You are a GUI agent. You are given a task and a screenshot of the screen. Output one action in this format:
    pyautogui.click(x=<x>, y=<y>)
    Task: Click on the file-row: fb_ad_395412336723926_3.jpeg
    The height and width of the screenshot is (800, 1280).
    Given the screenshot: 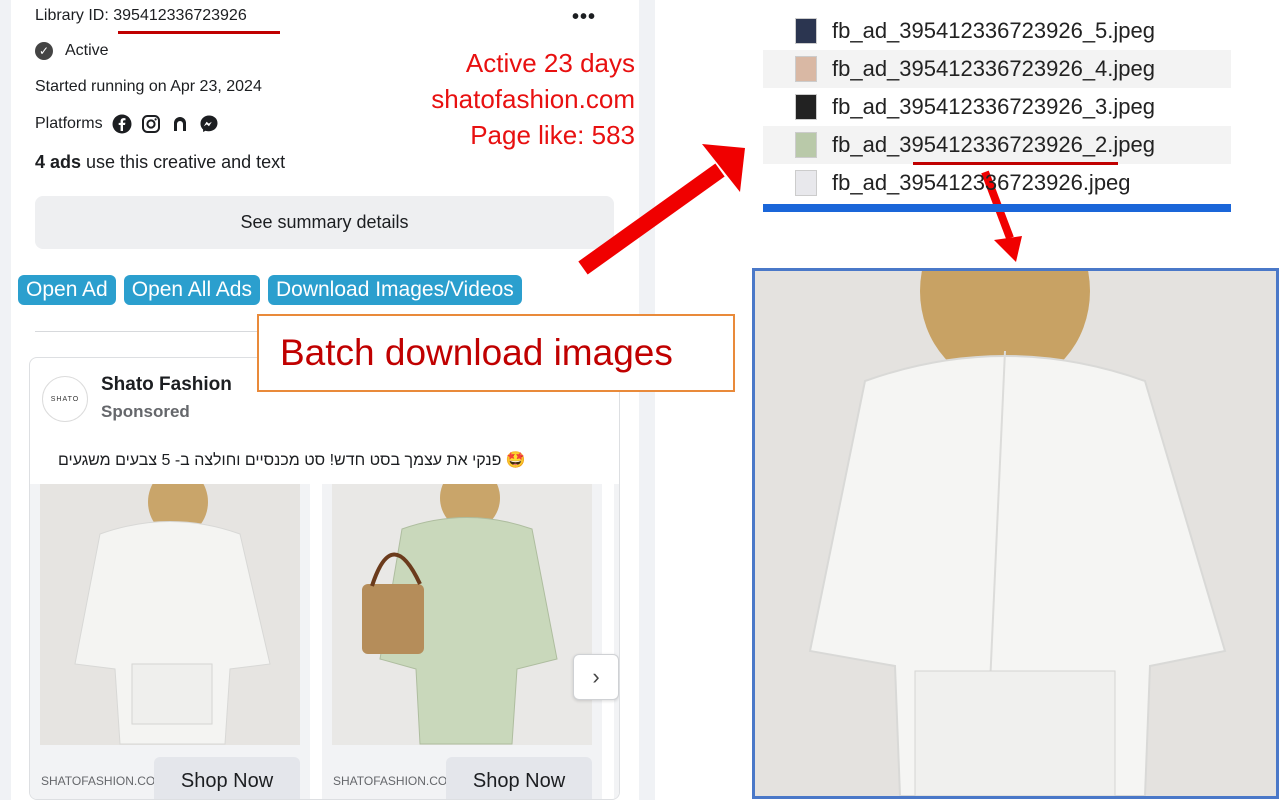 What is the action you would take?
    pyautogui.click(x=997, y=107)
    